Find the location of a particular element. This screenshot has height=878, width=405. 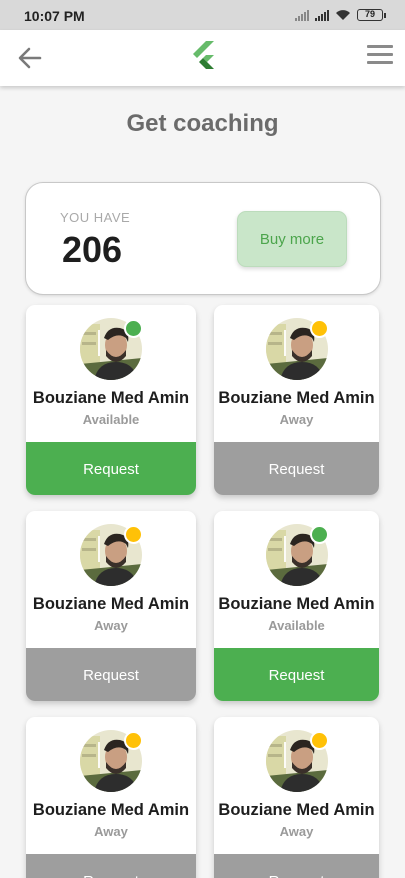

balance-label: YOU HAVE is located at coordinates (95, 217).